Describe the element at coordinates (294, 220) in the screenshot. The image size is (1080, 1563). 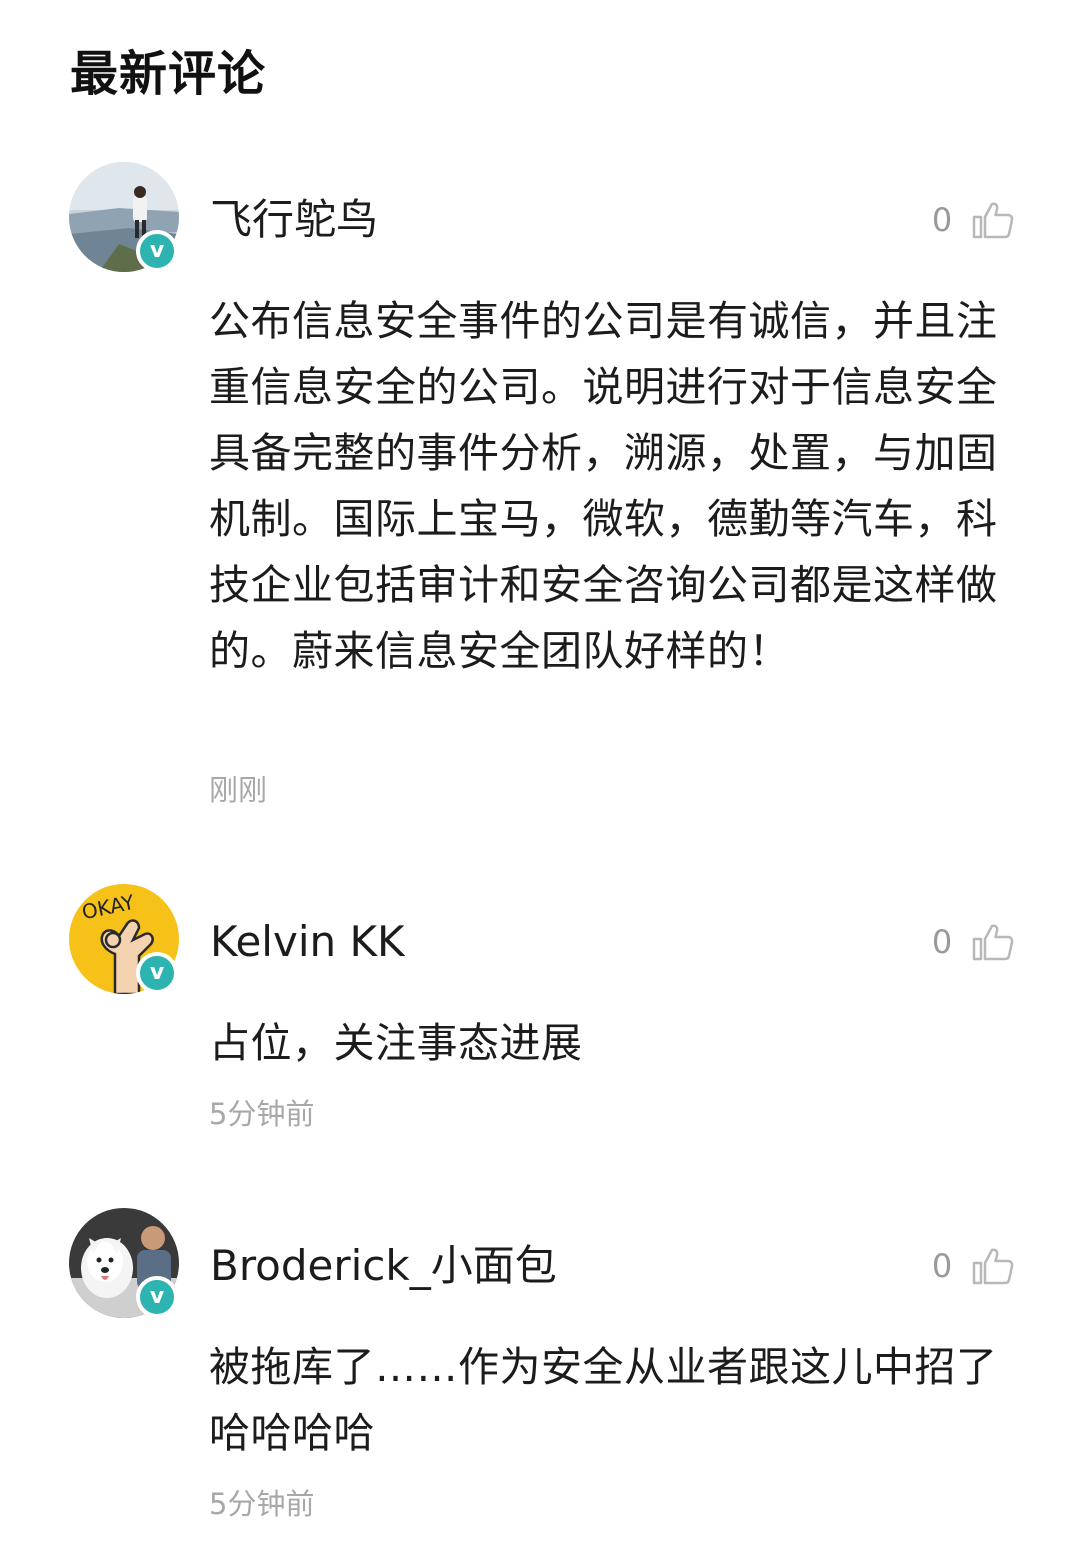
I see `comment-username: 飞行鸵鸟` at that location.